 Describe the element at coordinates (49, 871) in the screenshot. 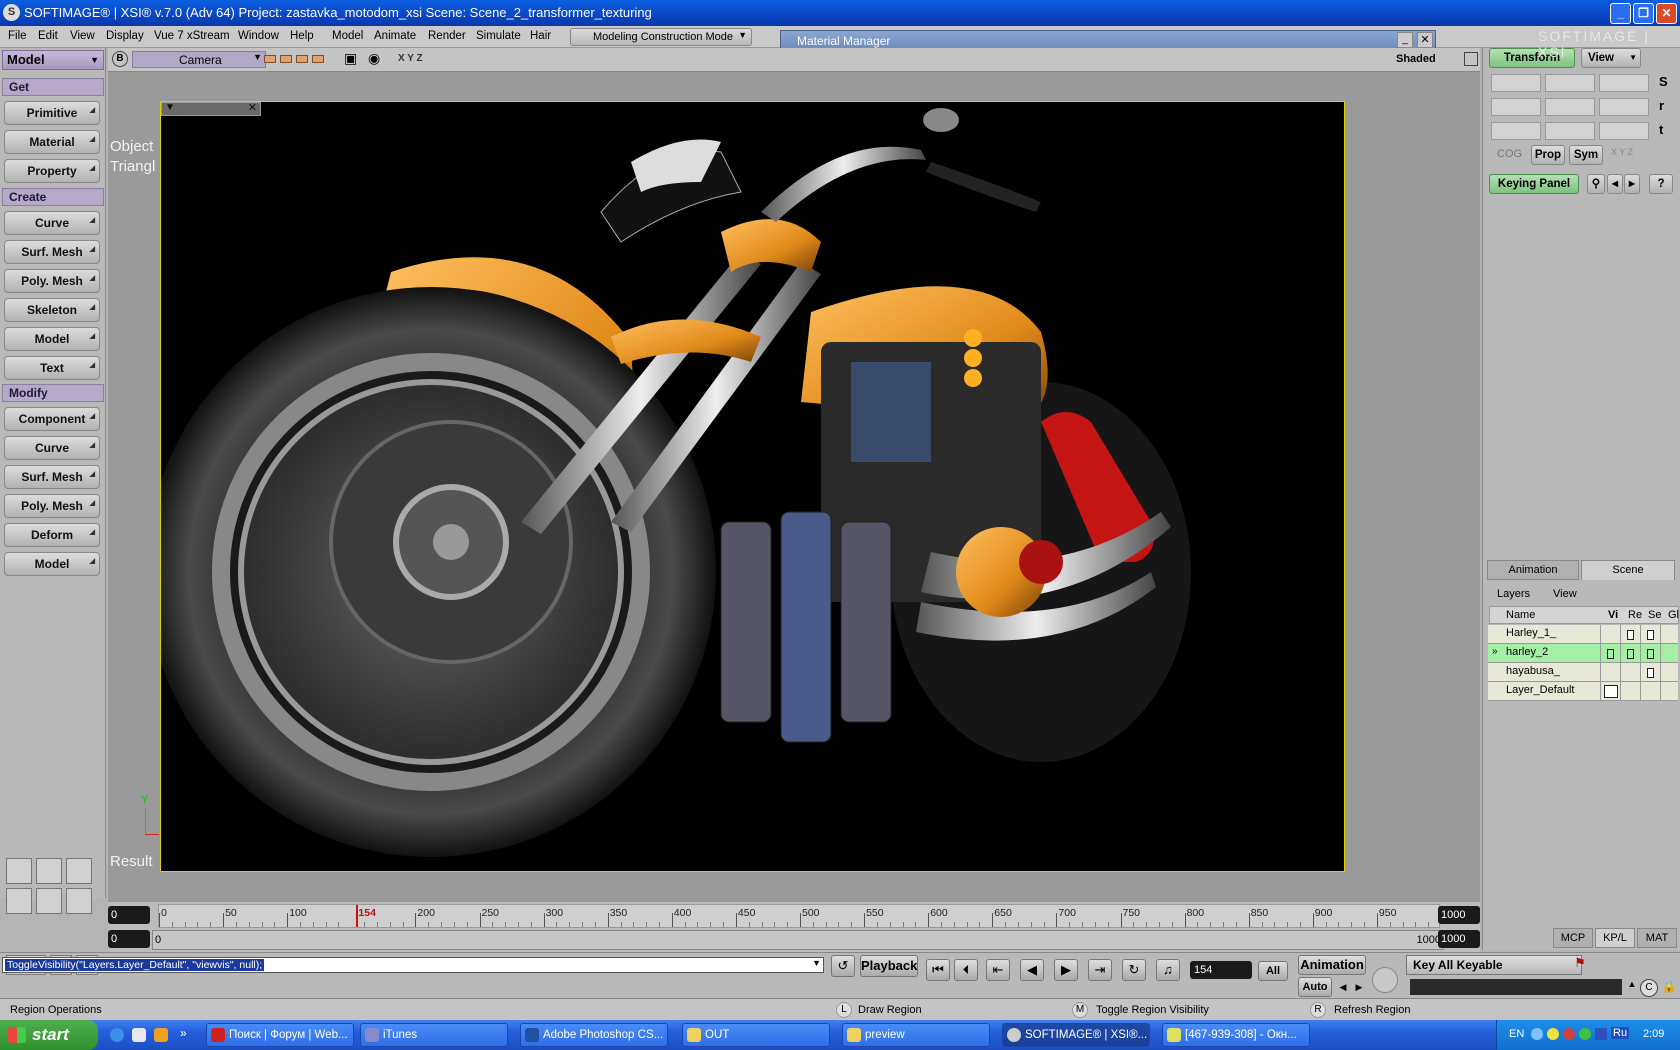

I see `layout-single-icon` at that location.